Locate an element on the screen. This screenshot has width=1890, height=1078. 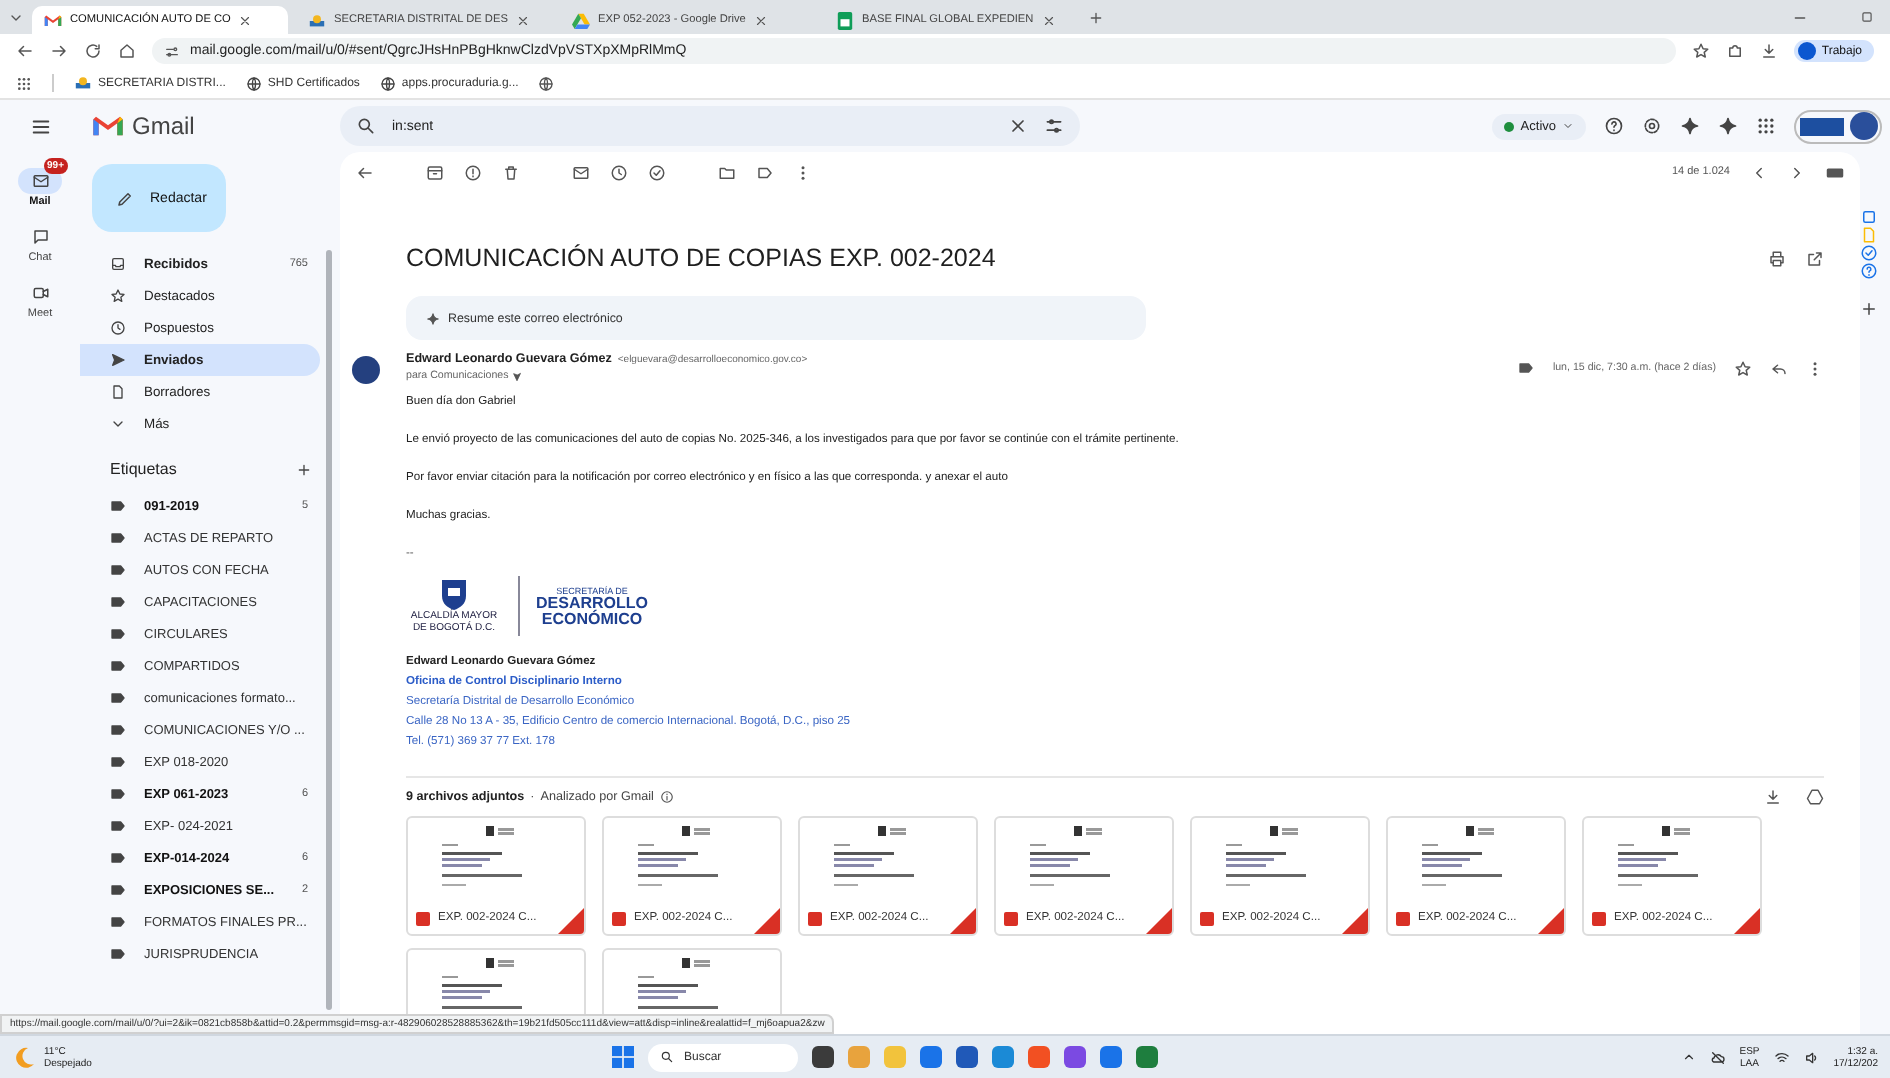
task-icon is located at coordinates (1869, 253).